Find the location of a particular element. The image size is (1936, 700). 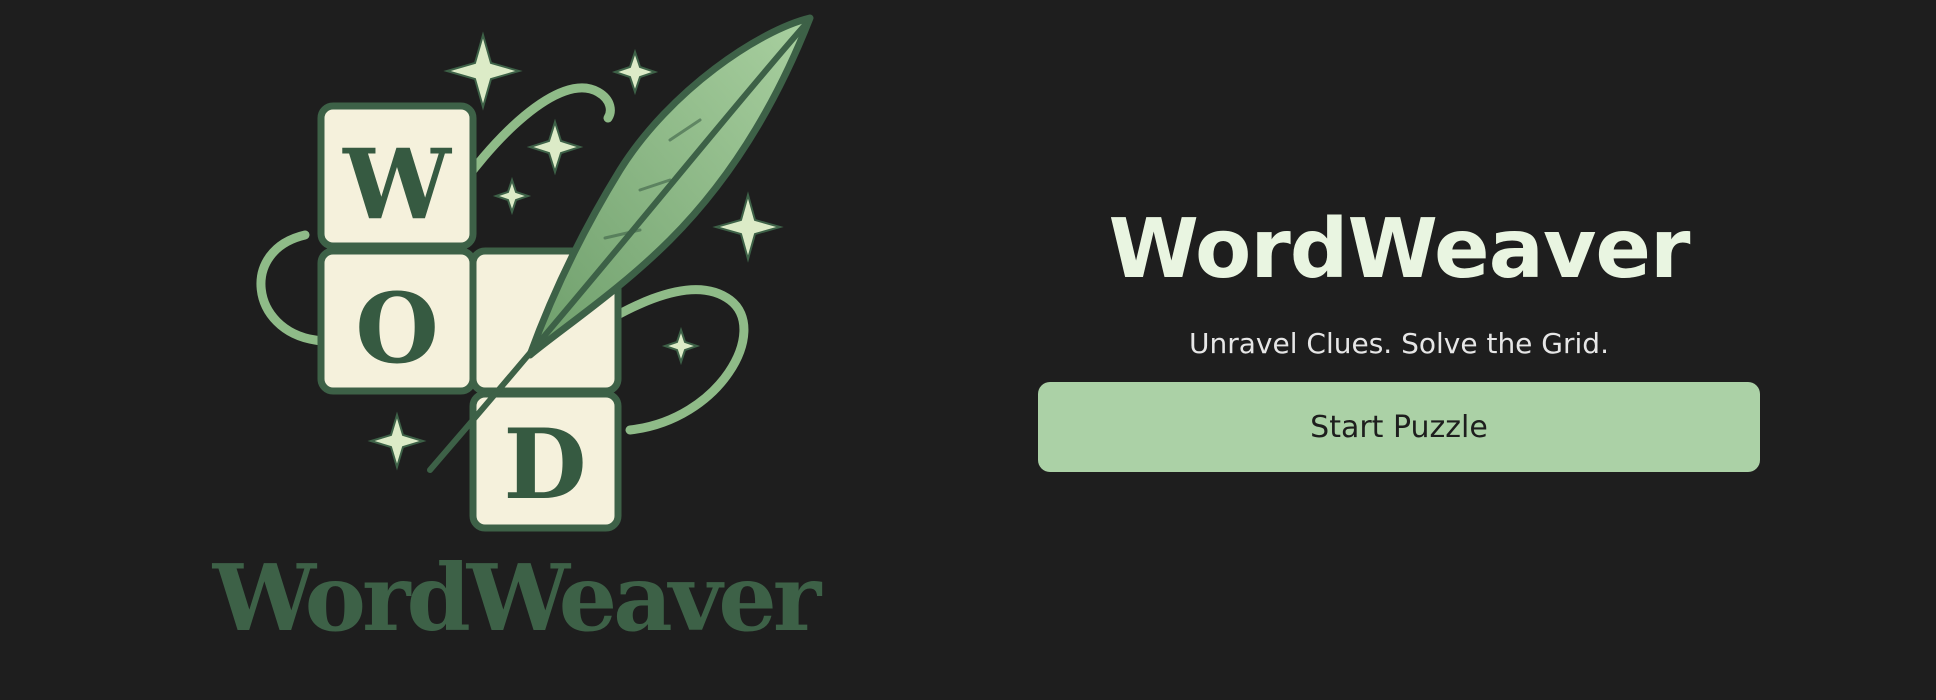

tagline: Unravel Clues. Solve the Grid. is located at coordinates (1399, 343).